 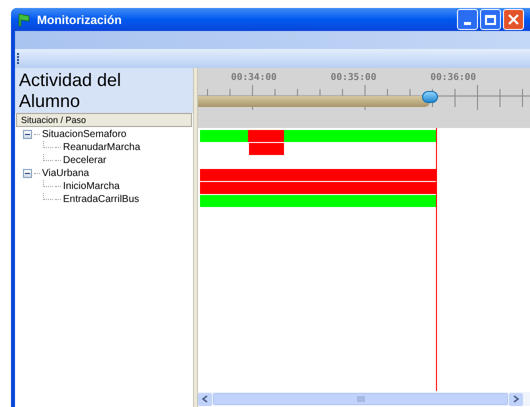 What do you see at coordinates (24, 19) in the screenshot?
I see `flag-icon` at bounding box center [24, 19].